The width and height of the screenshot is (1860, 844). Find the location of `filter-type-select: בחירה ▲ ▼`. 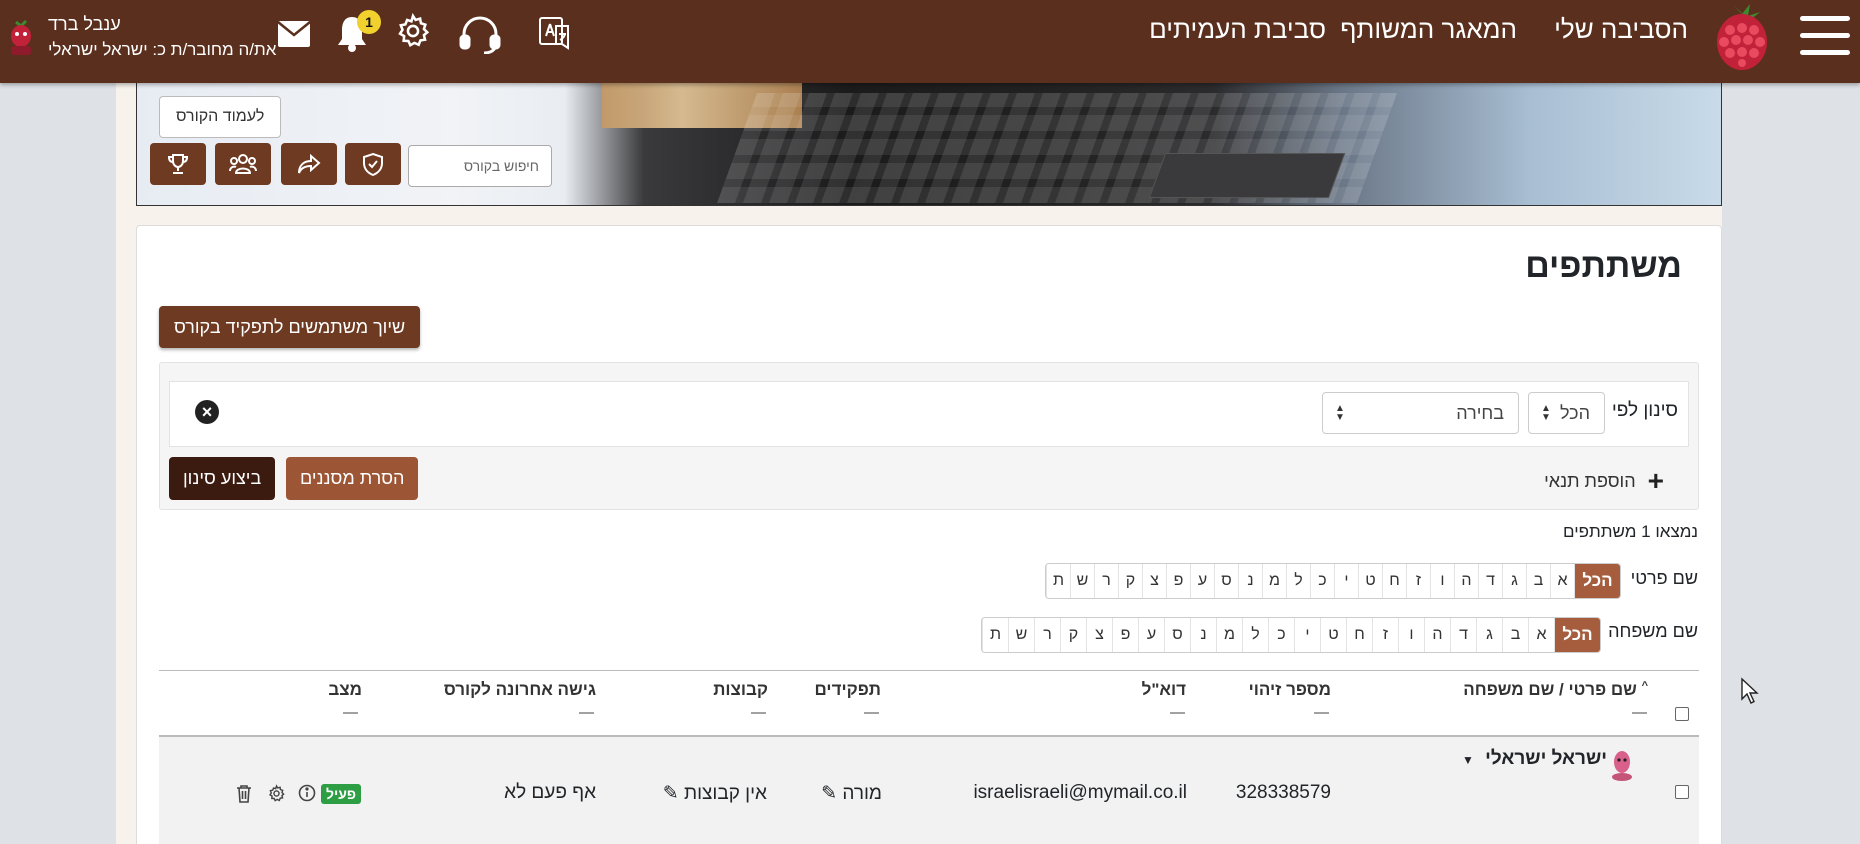

filter-type-select: בחירה ▲ ▼ is located at coordinates (1420, 413).